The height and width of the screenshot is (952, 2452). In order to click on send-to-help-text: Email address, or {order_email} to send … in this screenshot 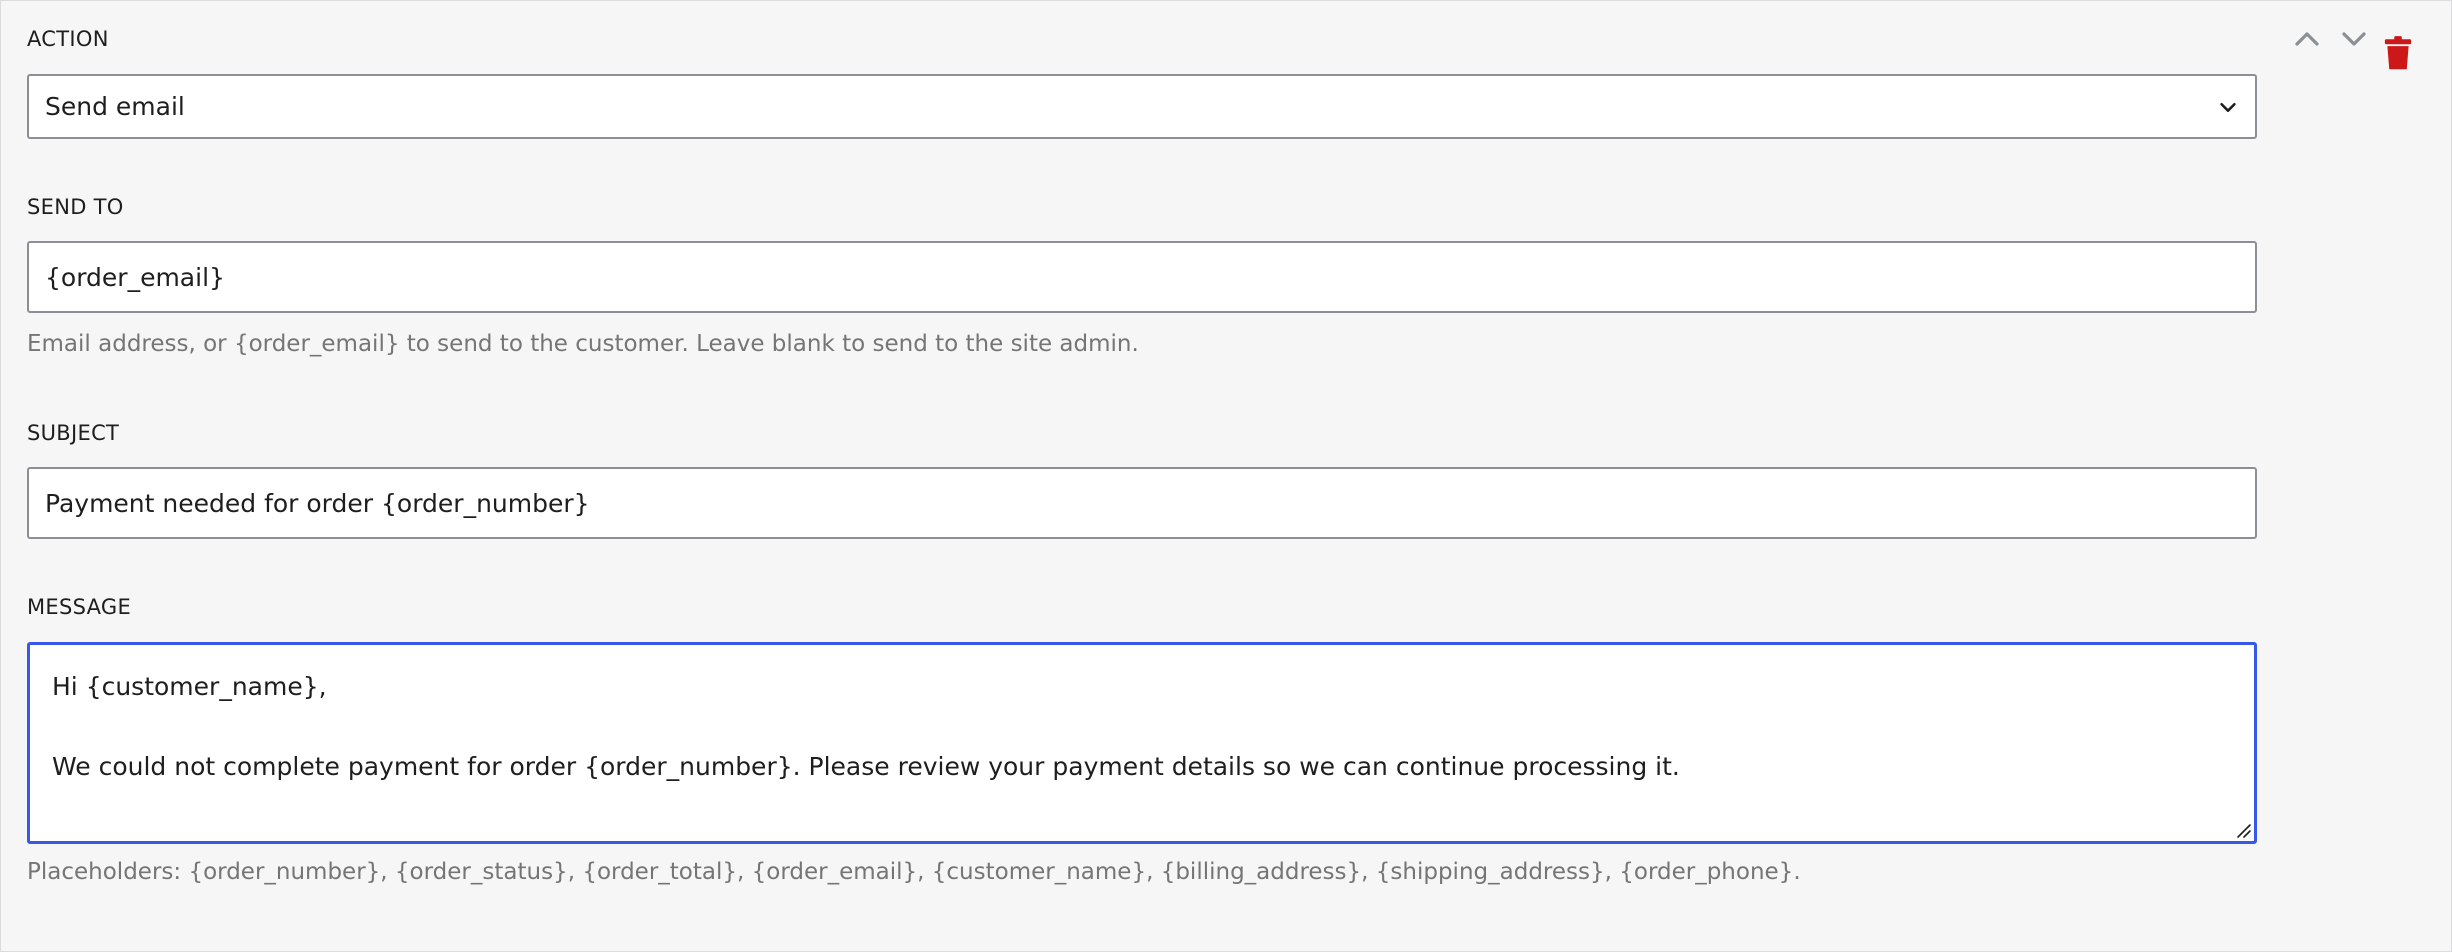, I will do `click(583, 344)`.